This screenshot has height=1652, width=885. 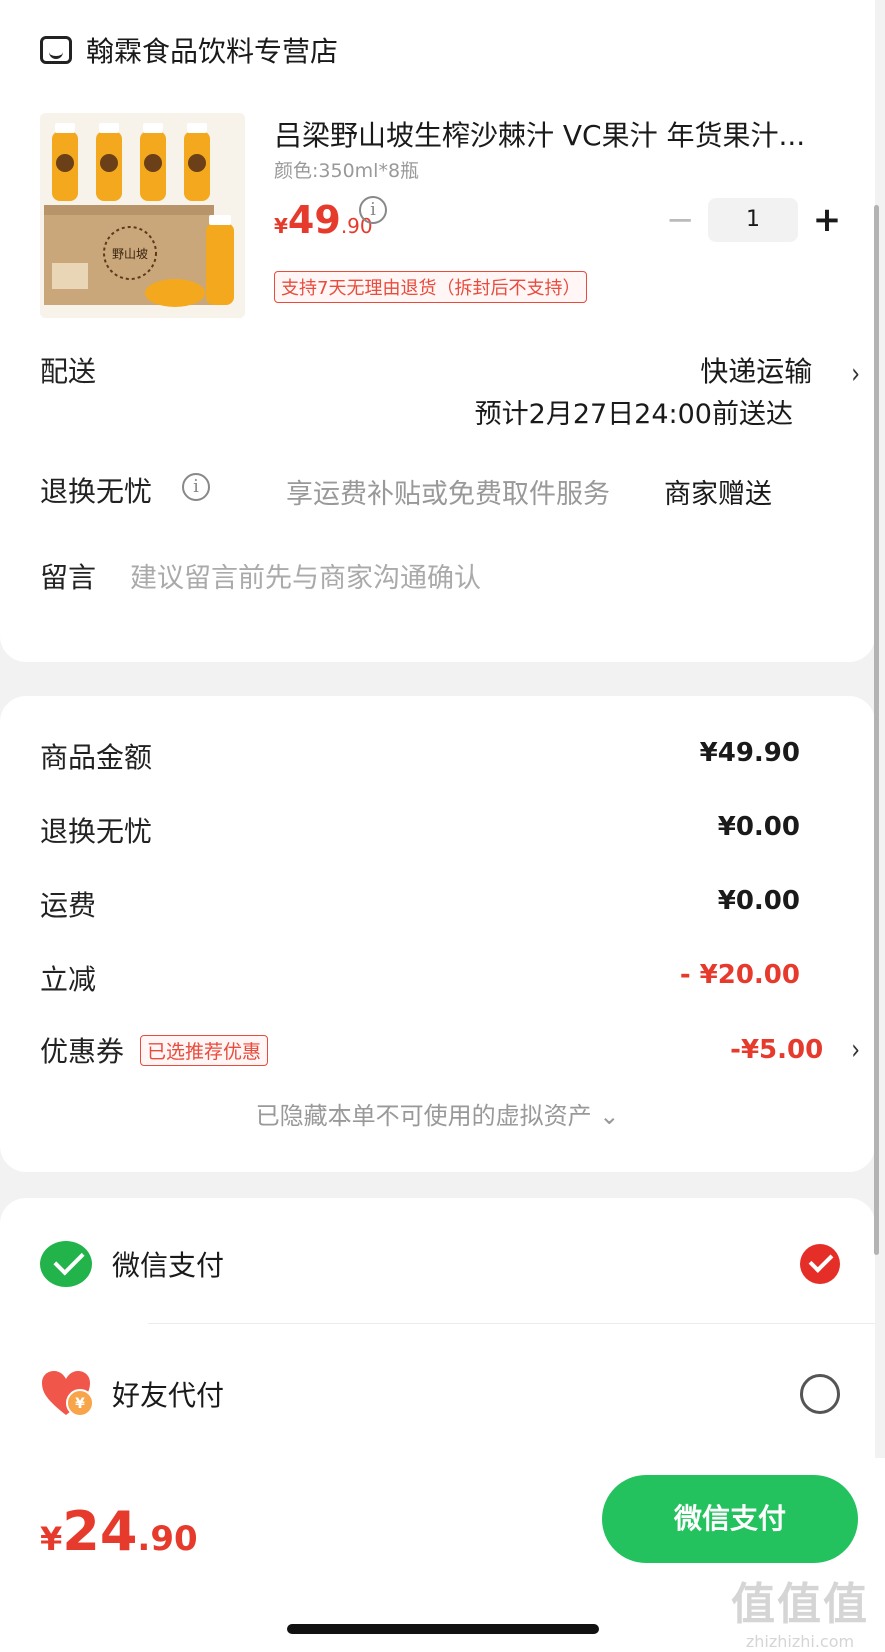 What do you see at coordinates (373, 210) in the screenshot?
I see `price-info-icon: i` at bounding box center [373, 210].